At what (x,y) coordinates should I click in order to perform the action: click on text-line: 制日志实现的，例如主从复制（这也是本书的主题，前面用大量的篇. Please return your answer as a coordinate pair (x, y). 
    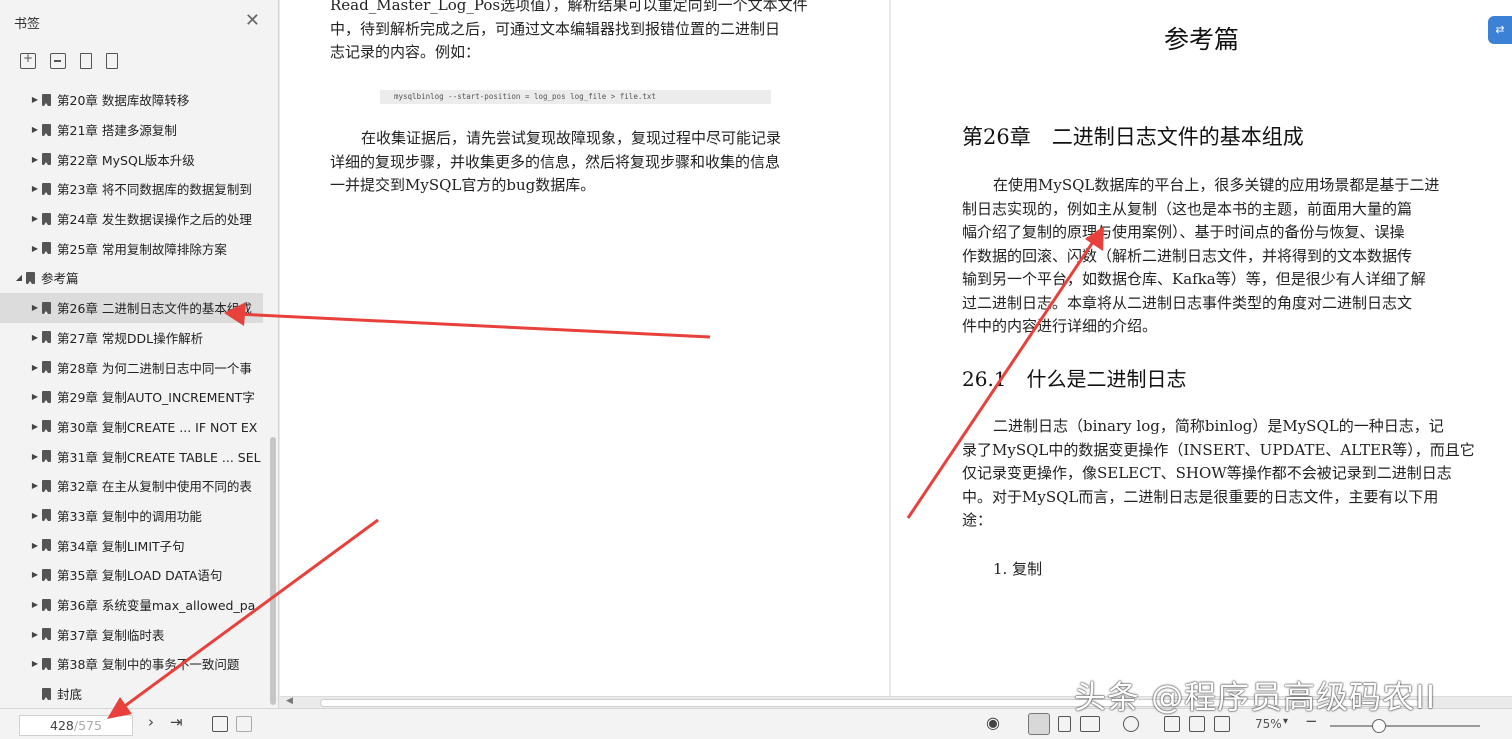
    Looking at the image, I should click on (1187, 208).